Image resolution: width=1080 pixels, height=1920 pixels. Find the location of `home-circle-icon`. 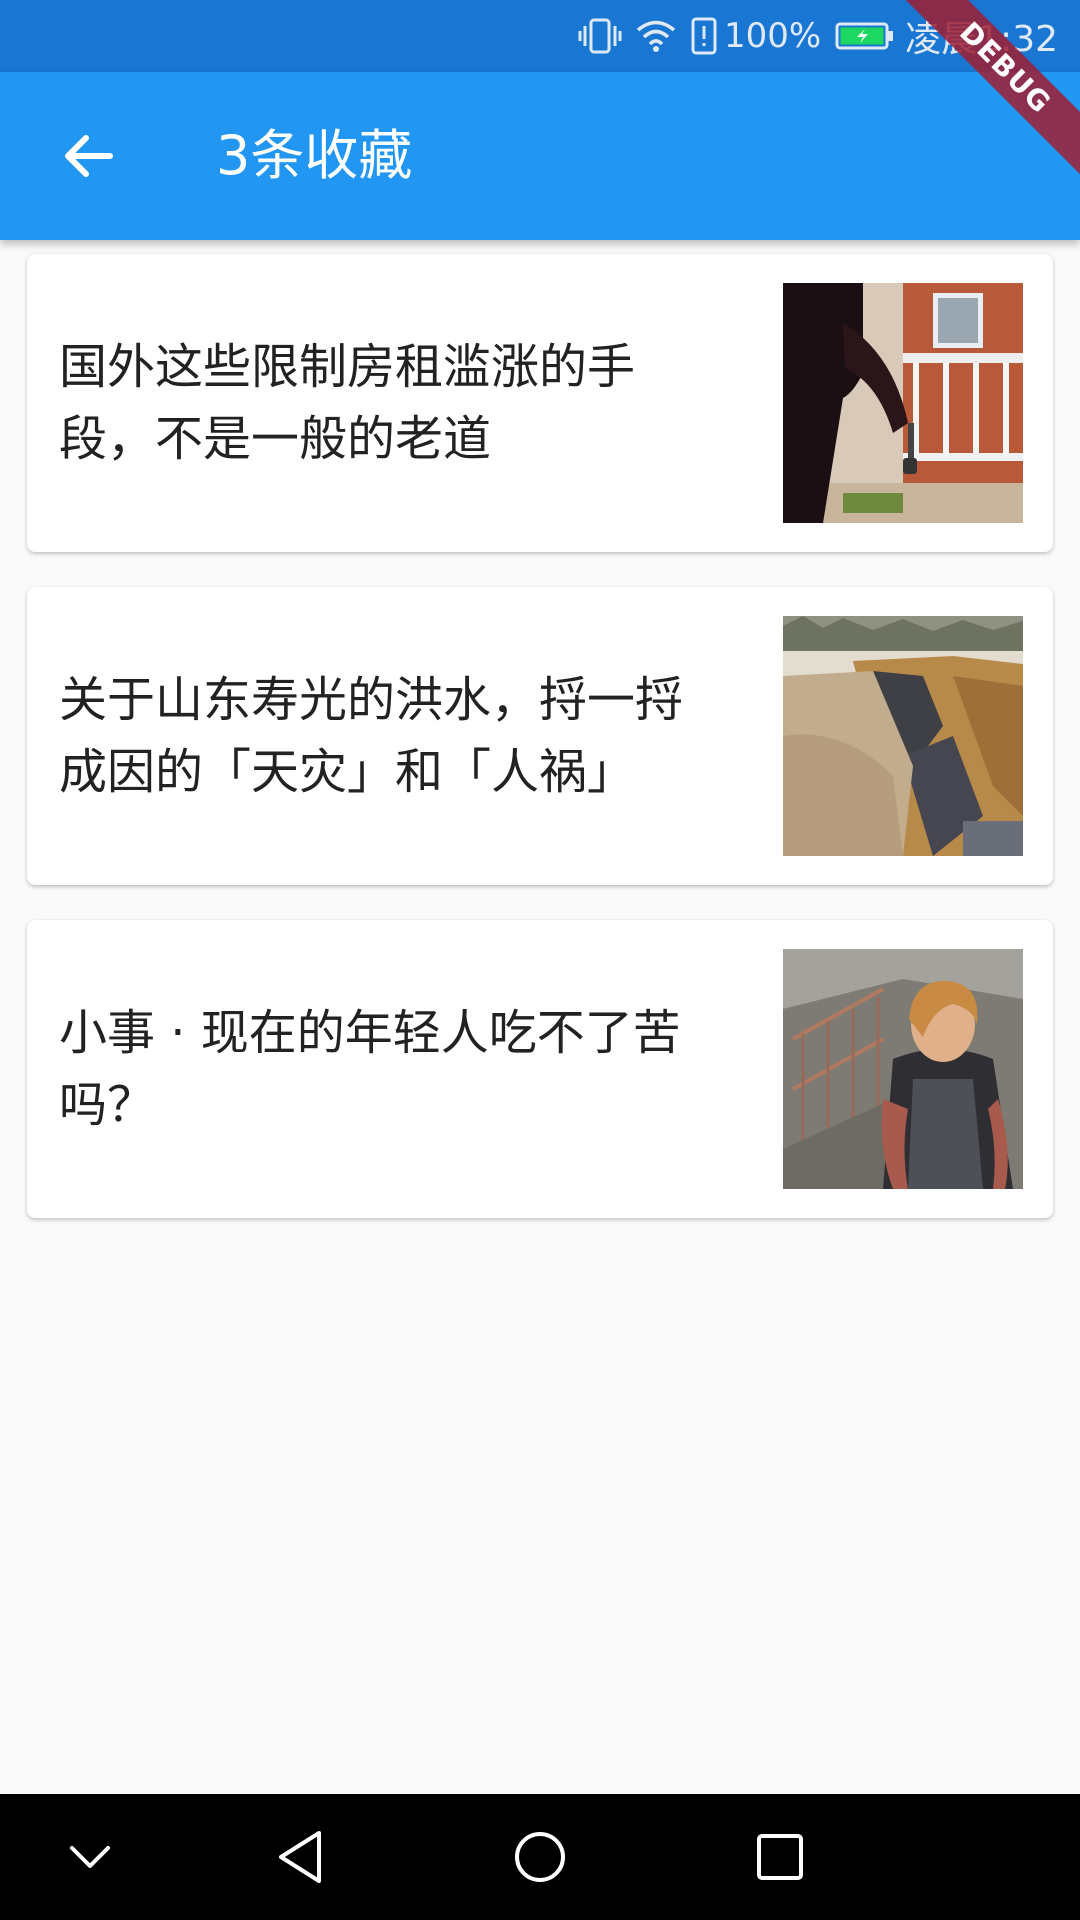

home-circle-icon is located at coordinates (540, 1857).